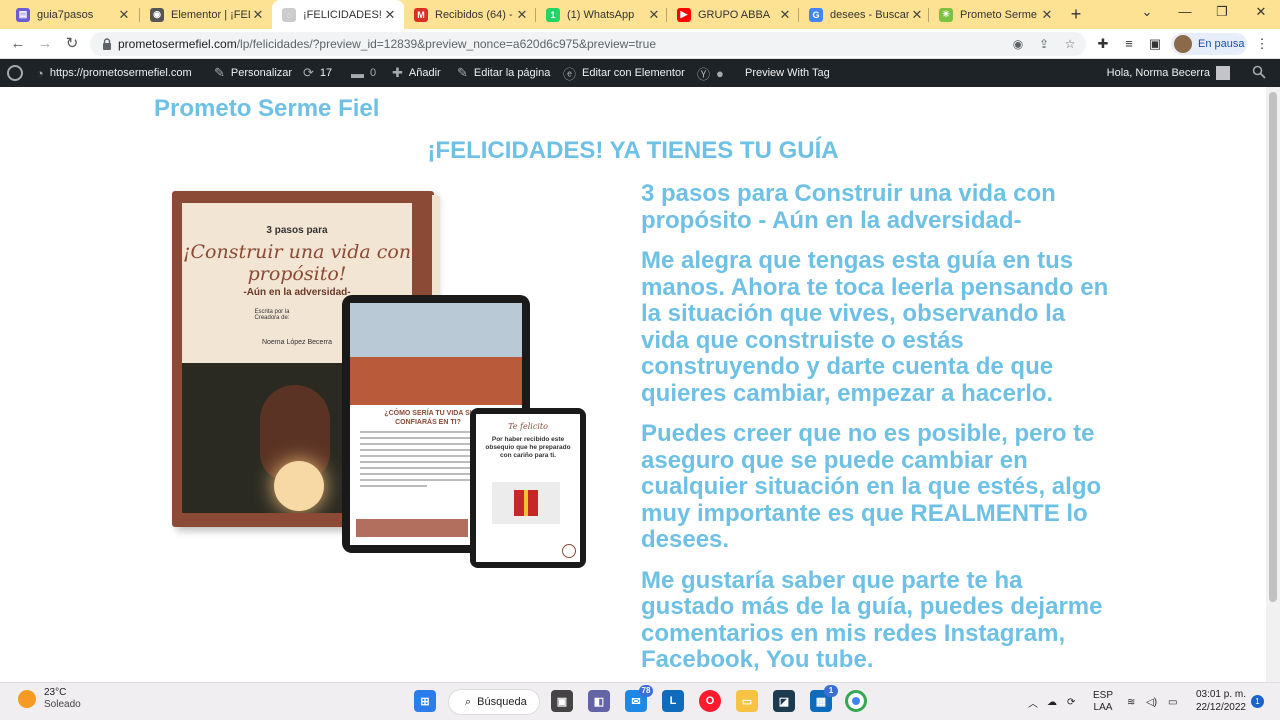  Describe the element at coordinates (599, 701) in the screenshot. I see `chat-icon: ◧` at that location.